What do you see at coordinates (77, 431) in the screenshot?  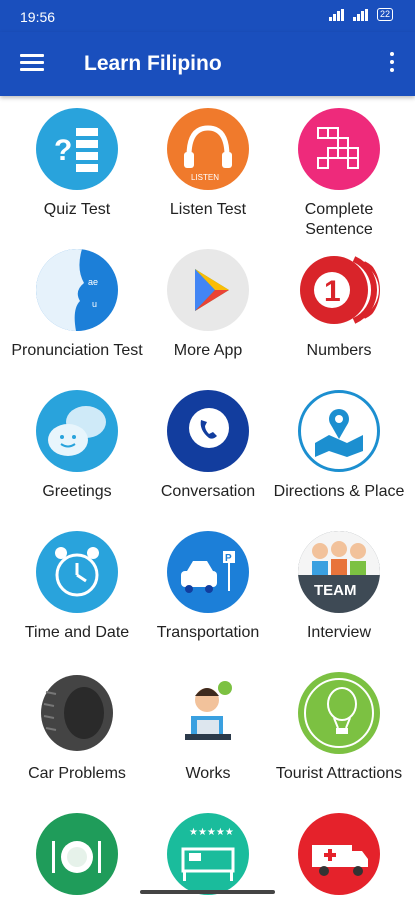 I see `chat-smiley-icon` at bounding box center [77, 431].